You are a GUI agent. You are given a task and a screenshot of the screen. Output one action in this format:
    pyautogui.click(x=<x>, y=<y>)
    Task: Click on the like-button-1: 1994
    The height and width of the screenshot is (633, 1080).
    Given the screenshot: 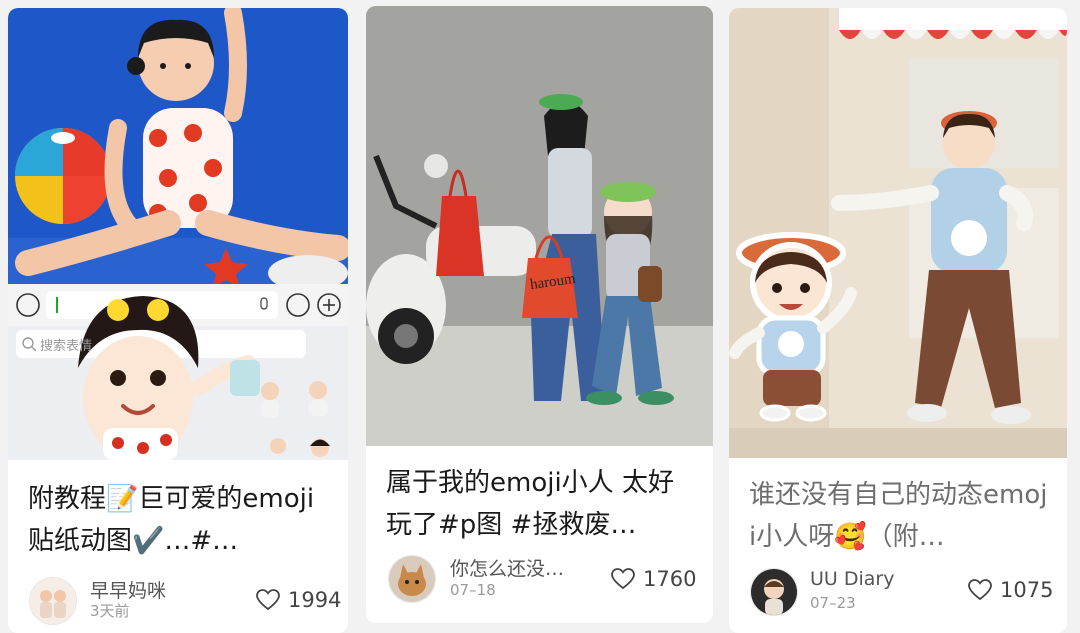 What is the action you would take?
    pyautogui.click(x=298, y=600)
    